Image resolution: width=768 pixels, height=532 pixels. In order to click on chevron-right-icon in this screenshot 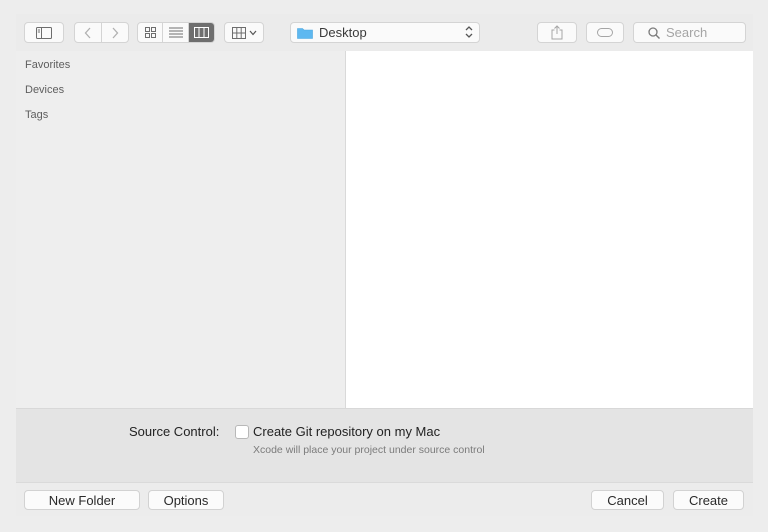, I will do `click(115, 32)`.